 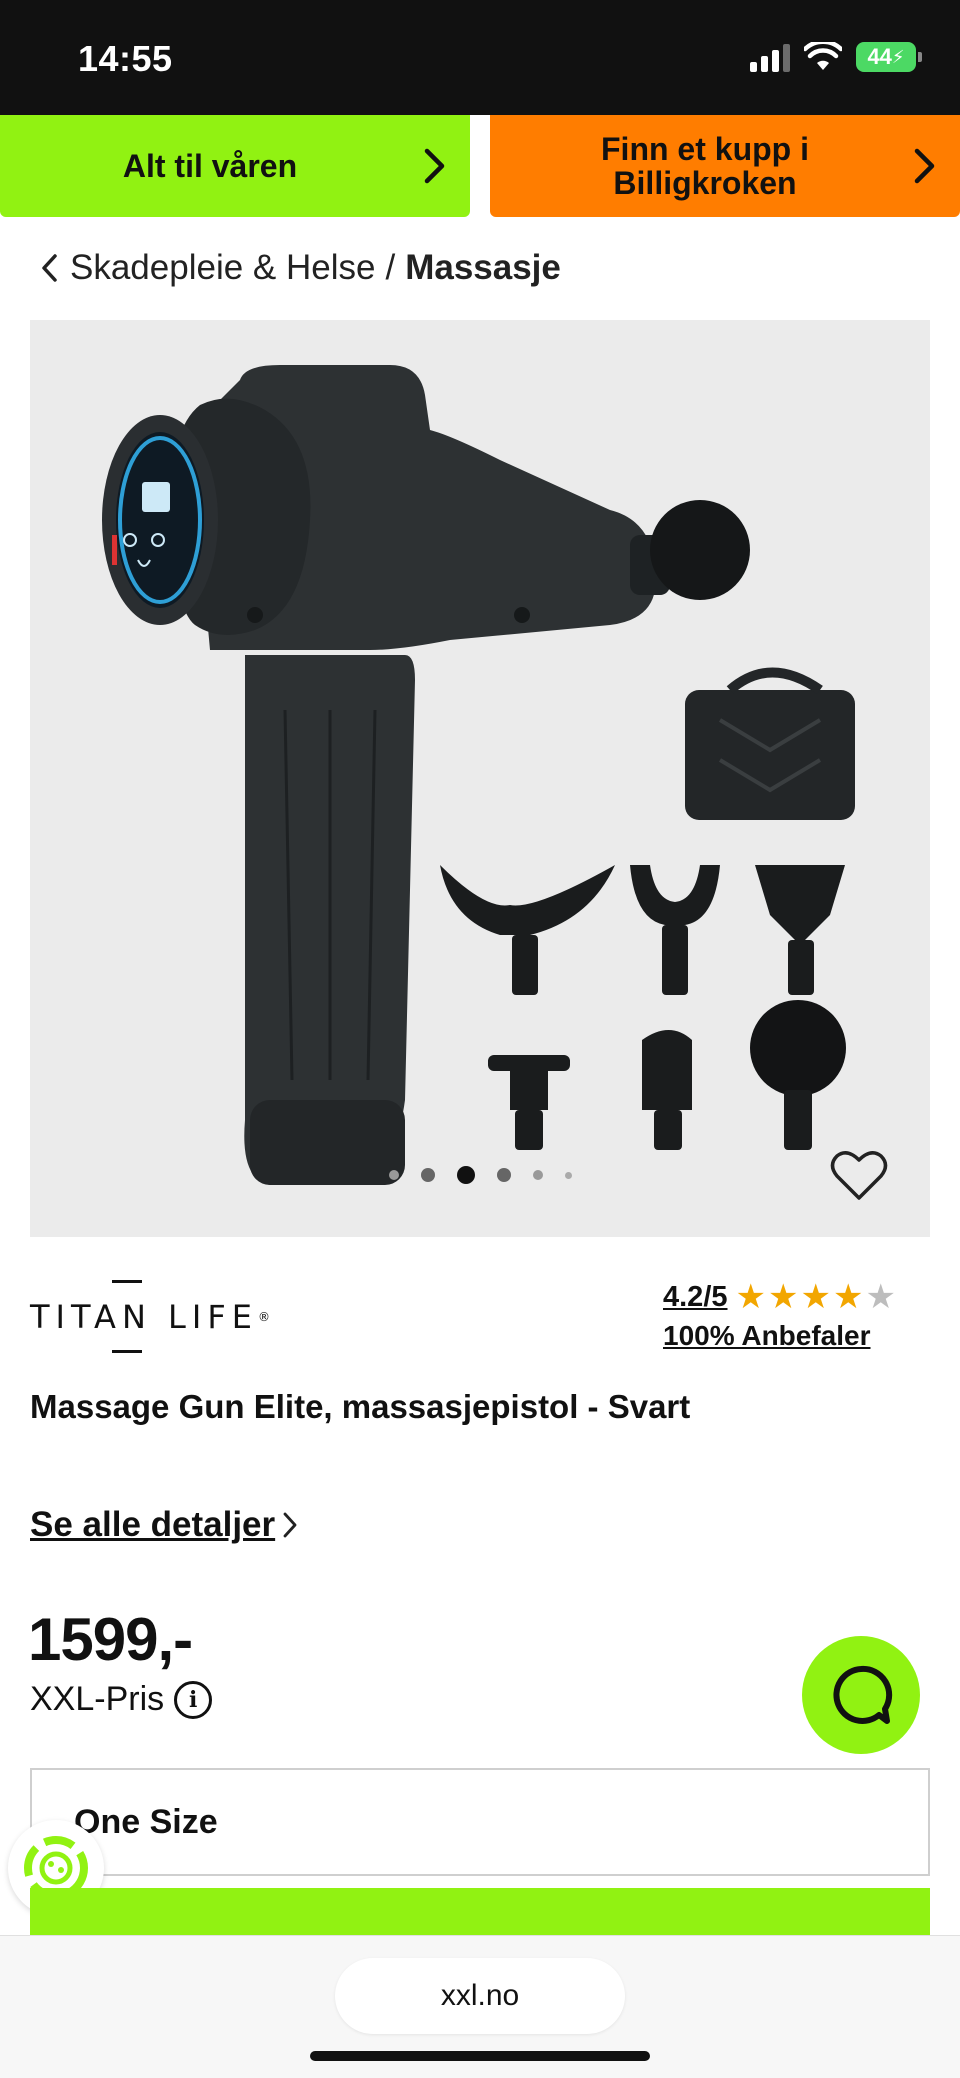 I want to click on rating-stars: ★ ★ ★ ★ ★, so click(x=816, y=1297).